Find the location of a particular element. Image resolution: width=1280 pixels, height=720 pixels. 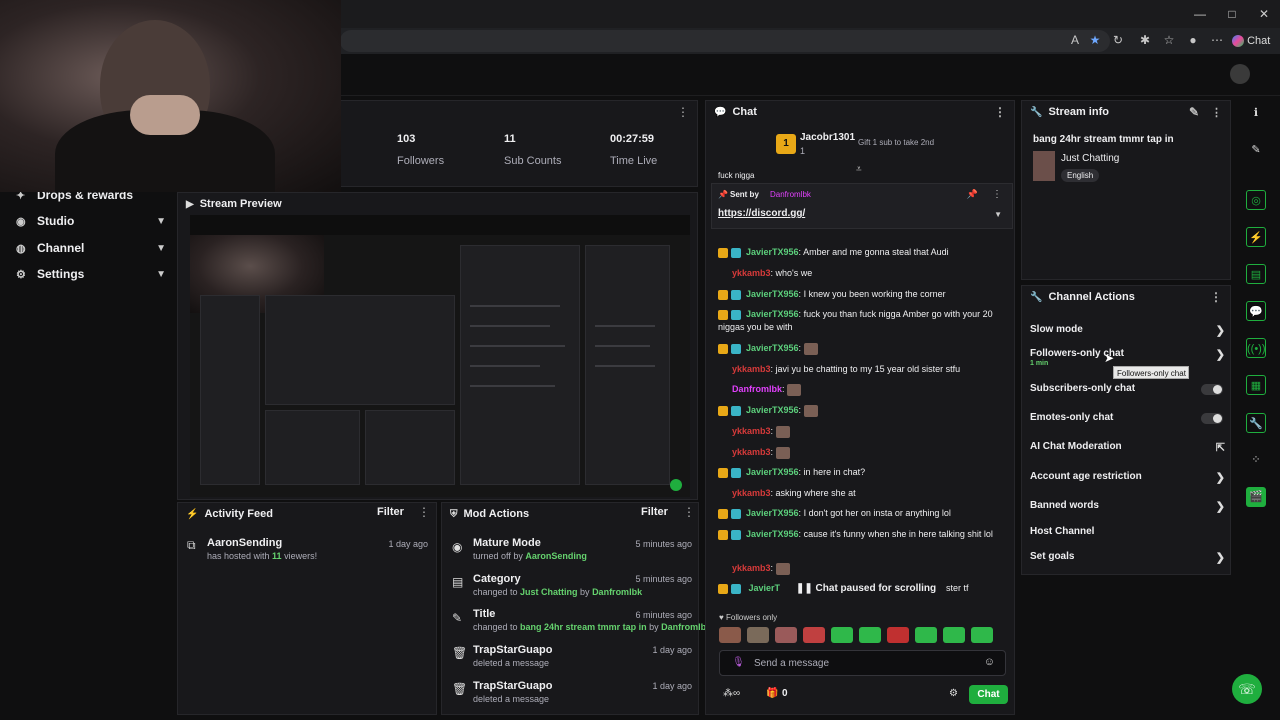

activity-filter-button: Filter is located at coordinates (390, 512).